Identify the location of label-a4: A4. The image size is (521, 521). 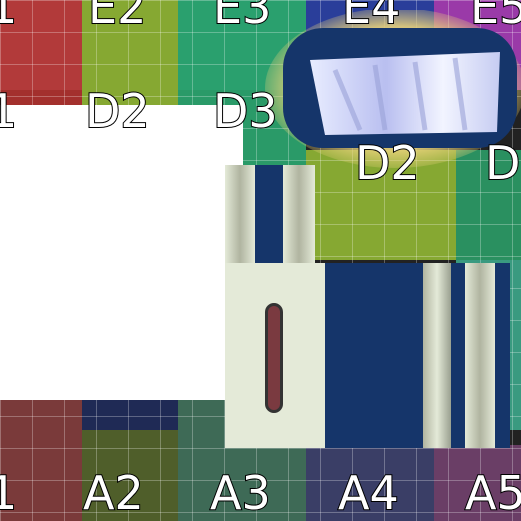
(368, 493).